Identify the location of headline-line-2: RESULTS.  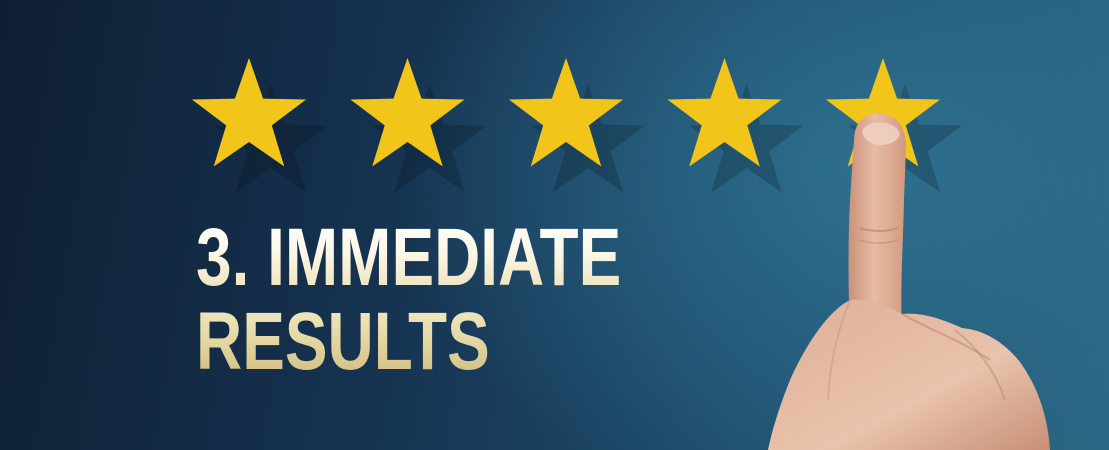
(408, 342).